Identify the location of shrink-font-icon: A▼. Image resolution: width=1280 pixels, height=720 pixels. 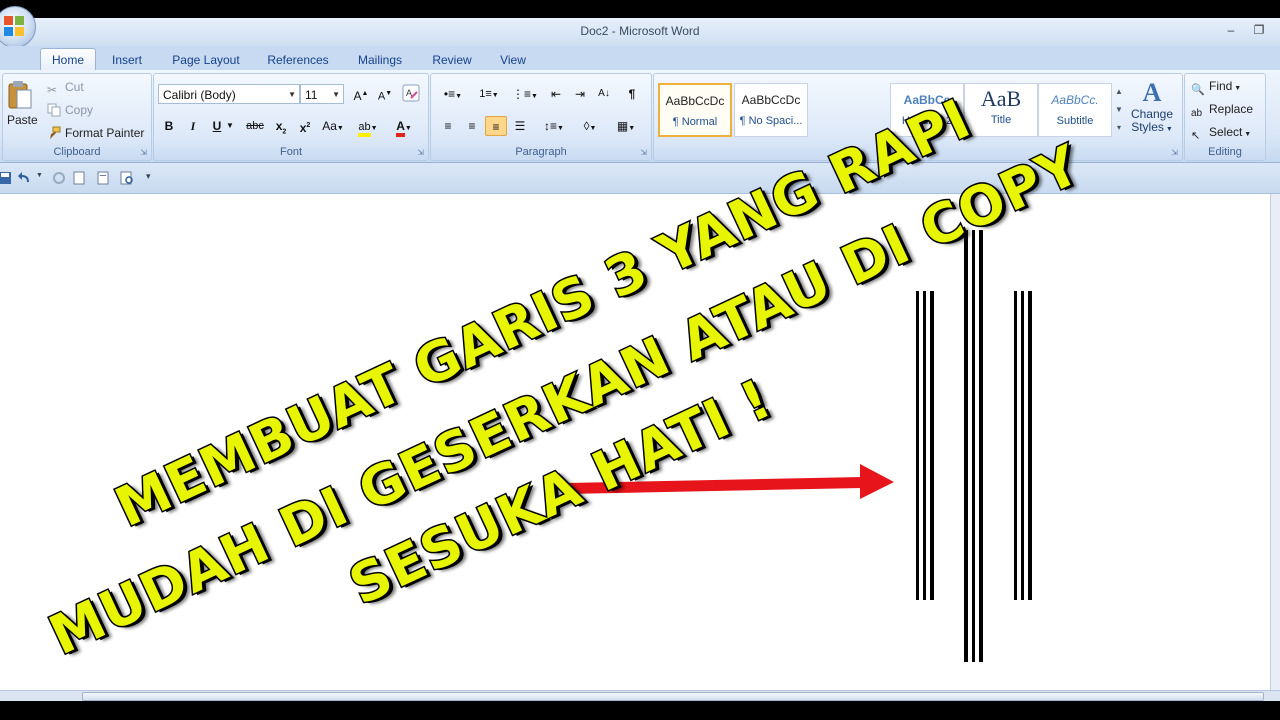
(385, 94).